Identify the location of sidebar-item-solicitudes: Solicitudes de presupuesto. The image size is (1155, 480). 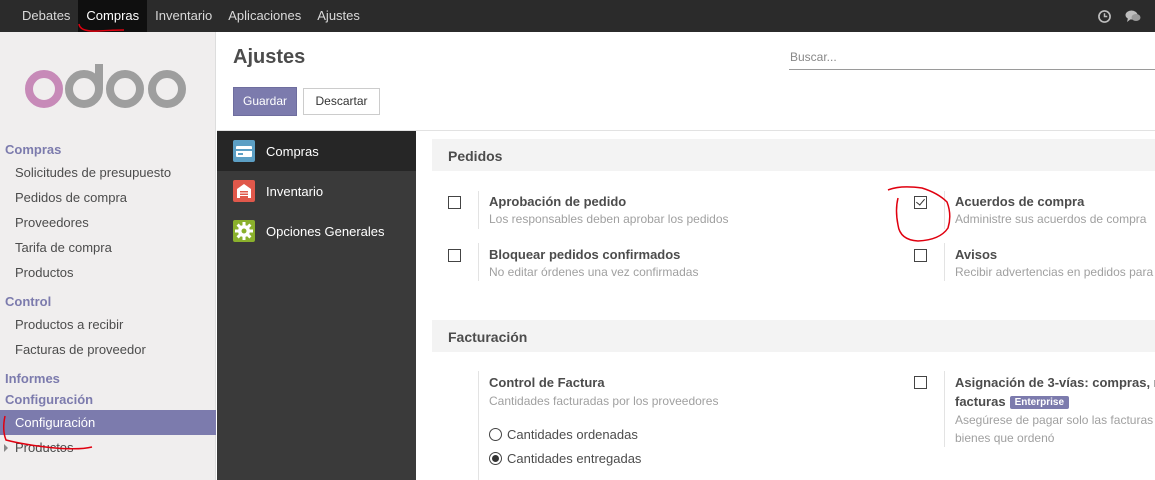
(108, 172).